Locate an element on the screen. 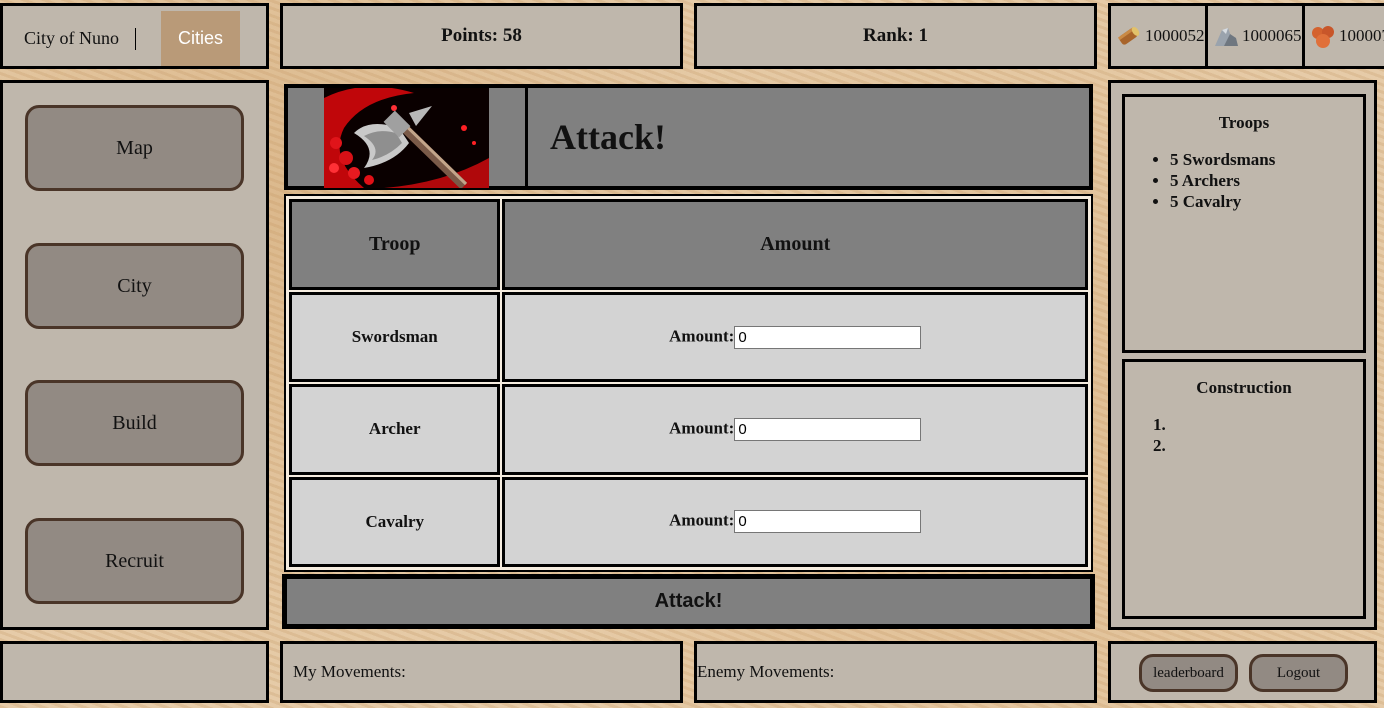 Image resolution: width=1384 pixels, height=708 pixels. table-row: Swordsman Amount: is located at coordinates (688, 337).